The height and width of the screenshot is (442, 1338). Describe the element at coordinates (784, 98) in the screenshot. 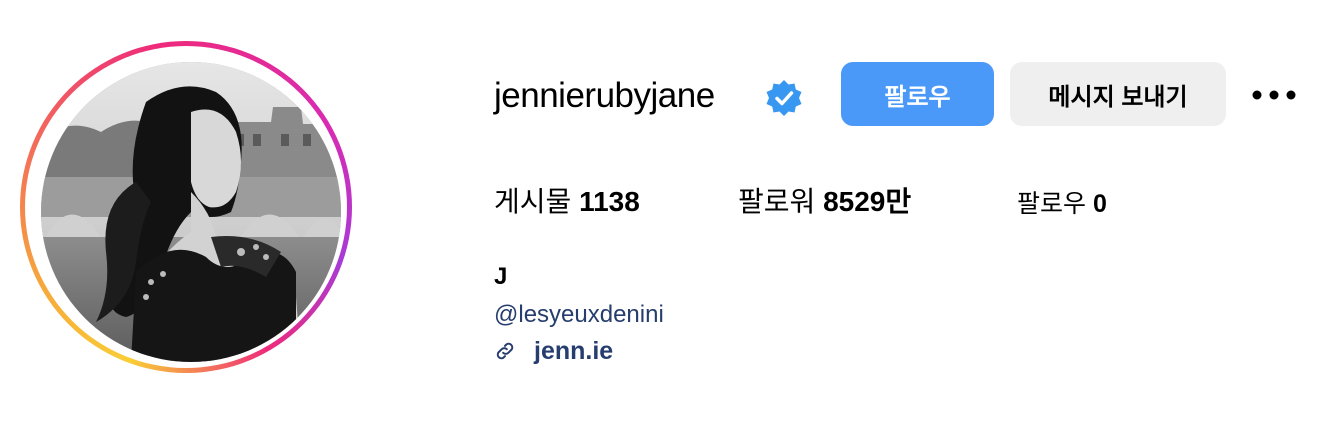

I see `verified-badge-icon` at that location.